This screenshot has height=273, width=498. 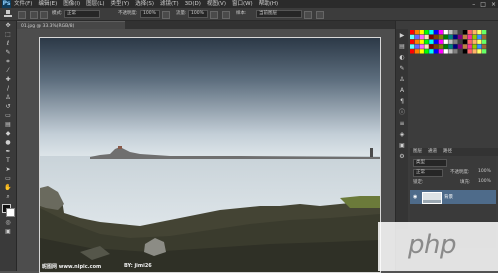 What do you see at coordinates (8, 197) in the screenshot?
I see `zoom-tool-icon: ⌕` at bounding box center [8, 197].